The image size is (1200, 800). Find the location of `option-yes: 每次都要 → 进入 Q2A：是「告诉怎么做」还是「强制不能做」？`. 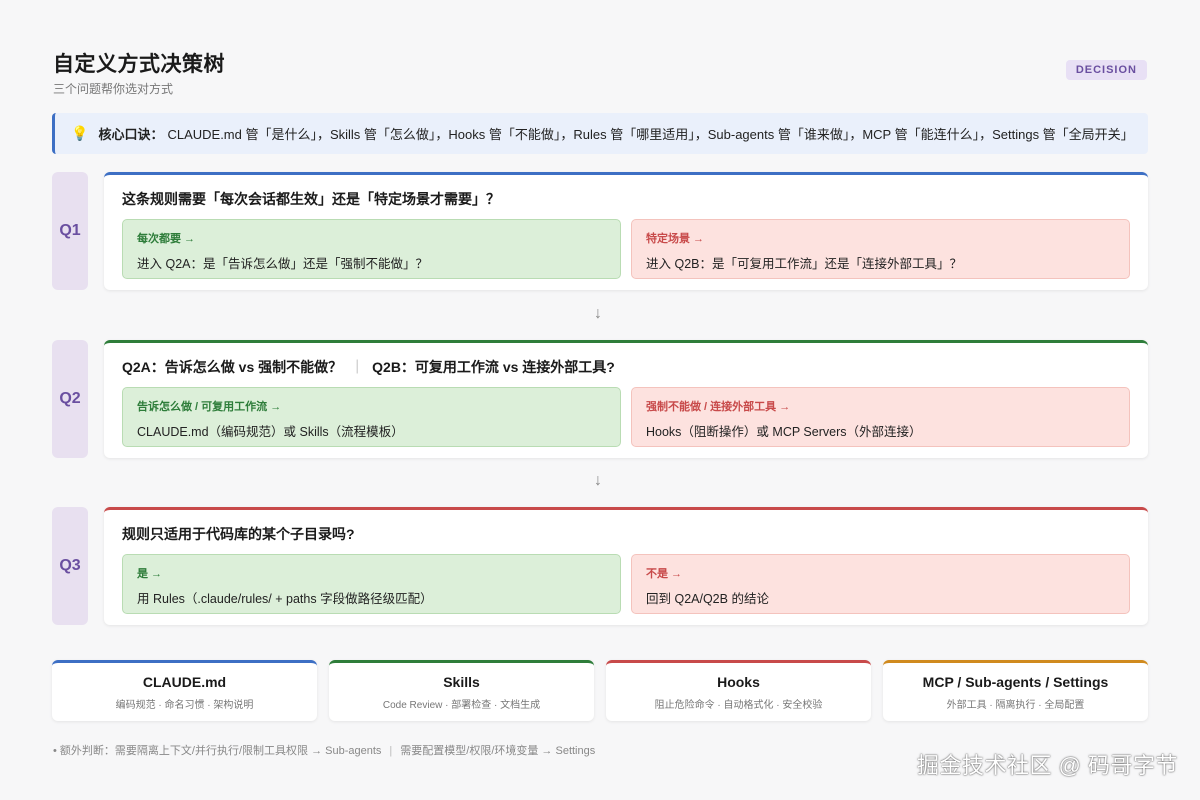

option-yes: 每次都要 → 进入 Q2A：是「告诉怎么做」还是「强制不能做」？ is located at coordinates (371, 249).